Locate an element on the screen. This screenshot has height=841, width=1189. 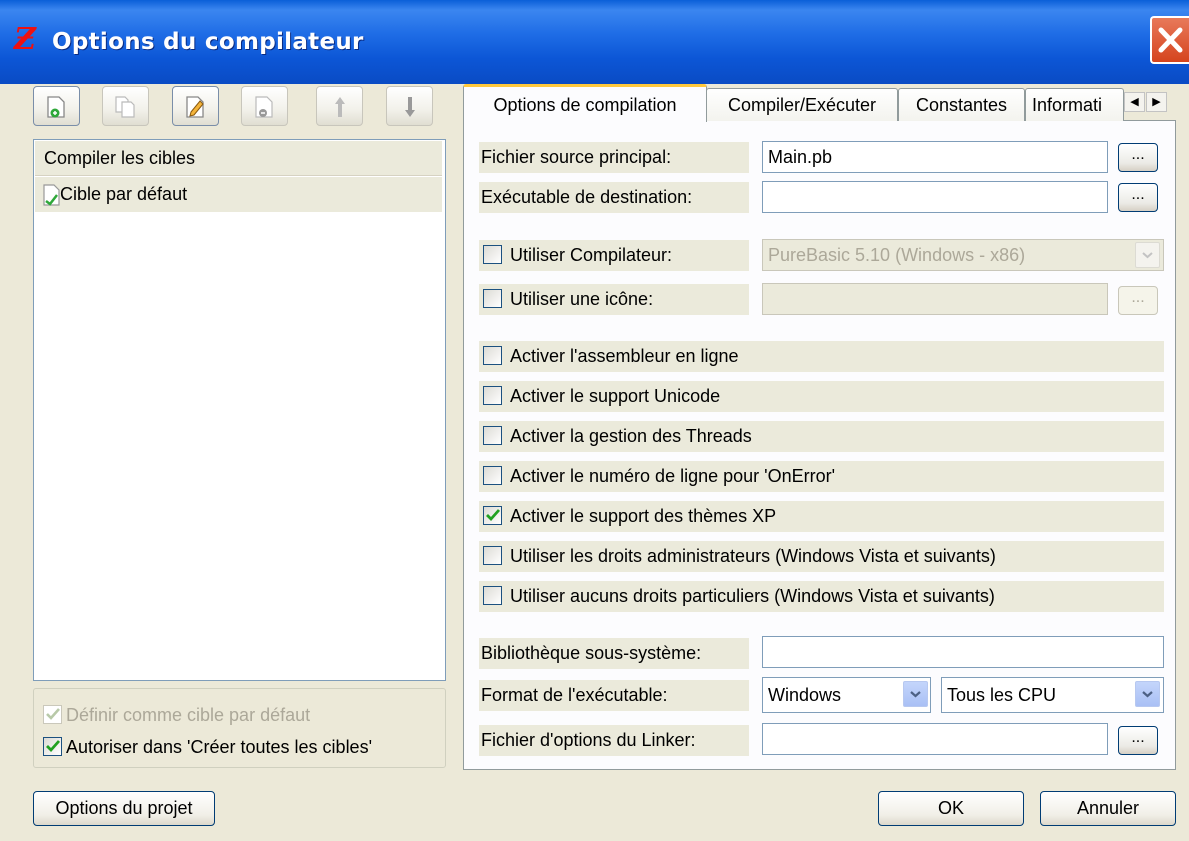
subsystem-field is located at coordinates (963, 652).